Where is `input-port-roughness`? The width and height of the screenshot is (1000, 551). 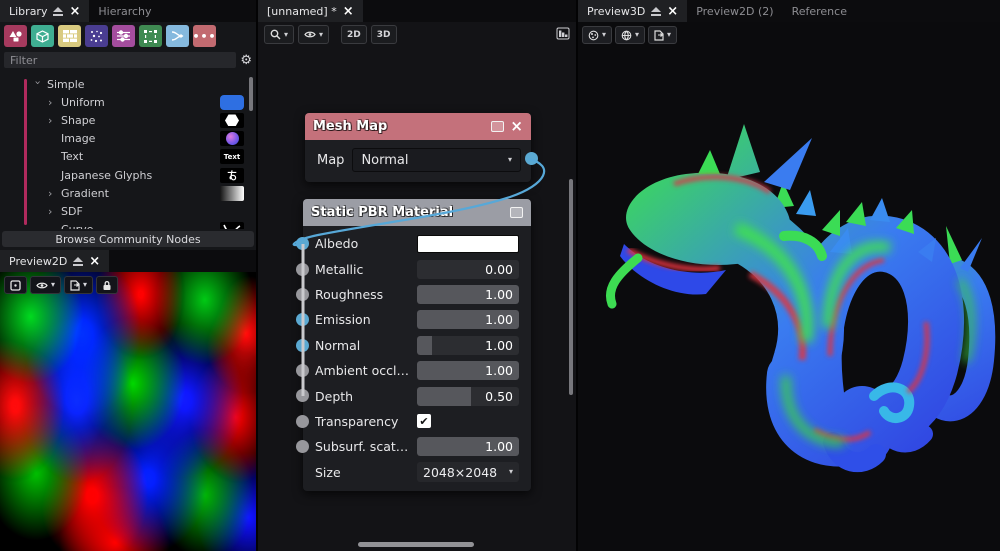 input-port-roughness is located at coordinates (302, 294).